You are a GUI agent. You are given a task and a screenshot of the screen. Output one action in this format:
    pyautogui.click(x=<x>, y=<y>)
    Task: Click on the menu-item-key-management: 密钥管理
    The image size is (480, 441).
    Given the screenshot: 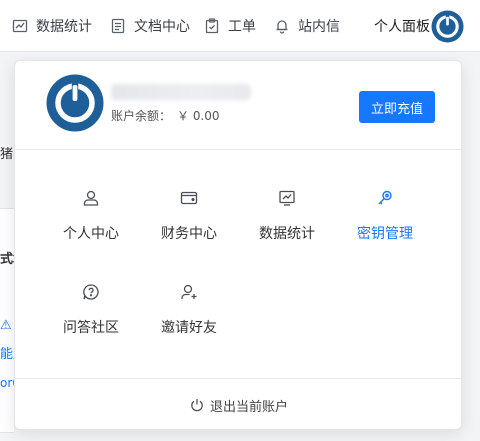 What is the action you would take?
    pyautogui.click(x=385, y=219)
    